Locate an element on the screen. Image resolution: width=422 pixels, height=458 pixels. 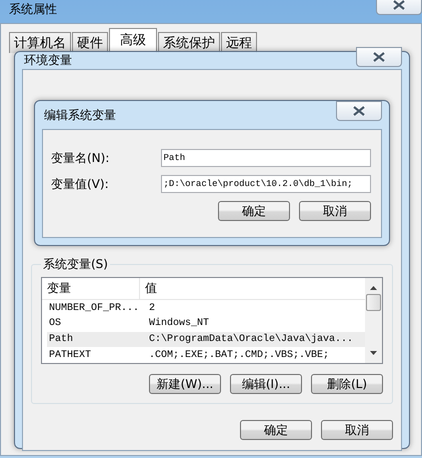
scrollbar is located at coordinates (373, 320).